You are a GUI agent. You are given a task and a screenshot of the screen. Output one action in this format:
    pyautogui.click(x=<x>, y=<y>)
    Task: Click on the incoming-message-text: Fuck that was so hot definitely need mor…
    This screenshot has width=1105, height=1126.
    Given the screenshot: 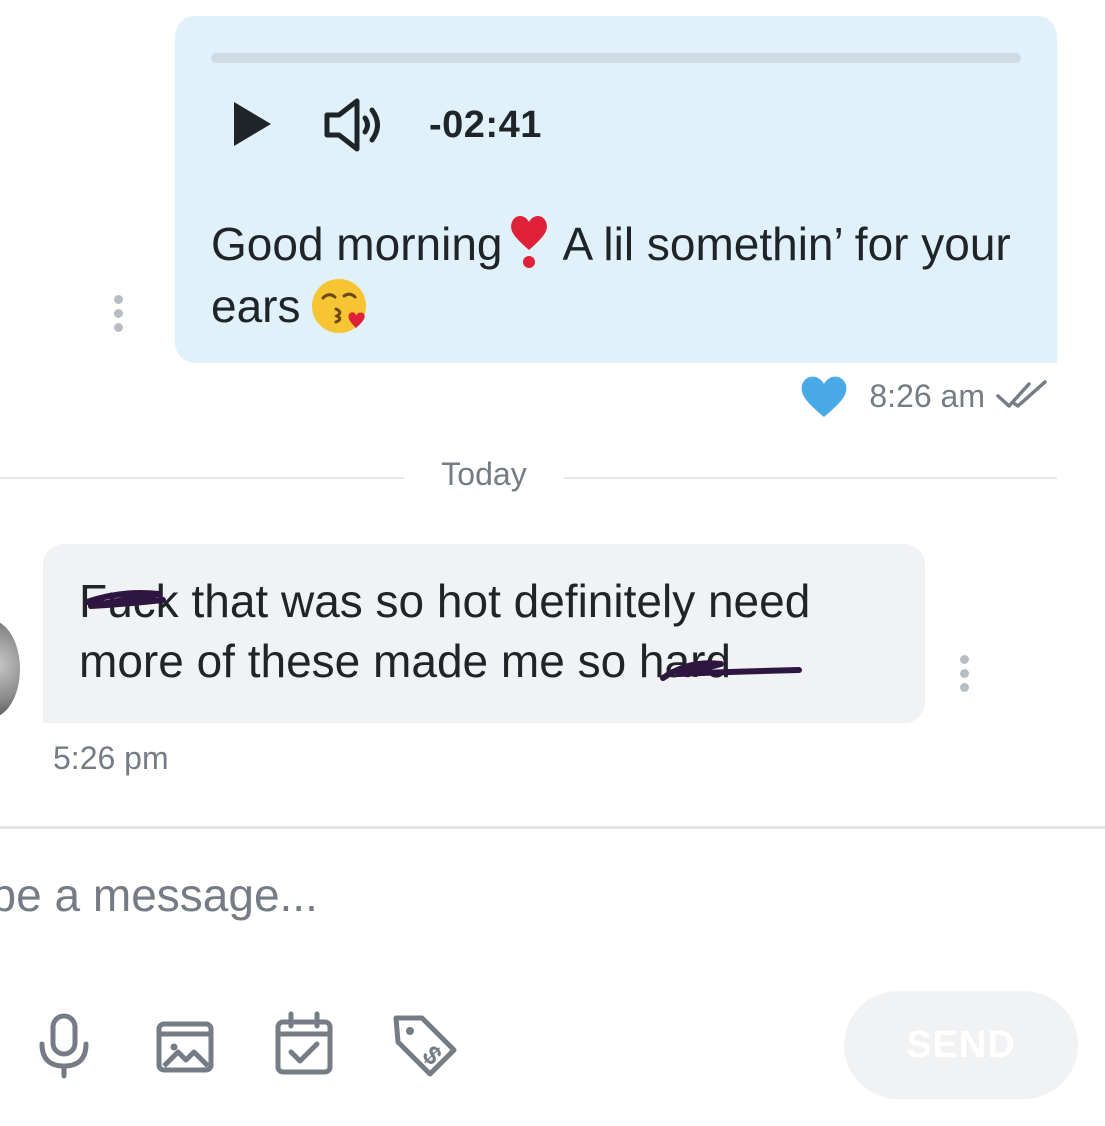 What is the action you would take?
    pyautogui.click(x=445, y=631)
    